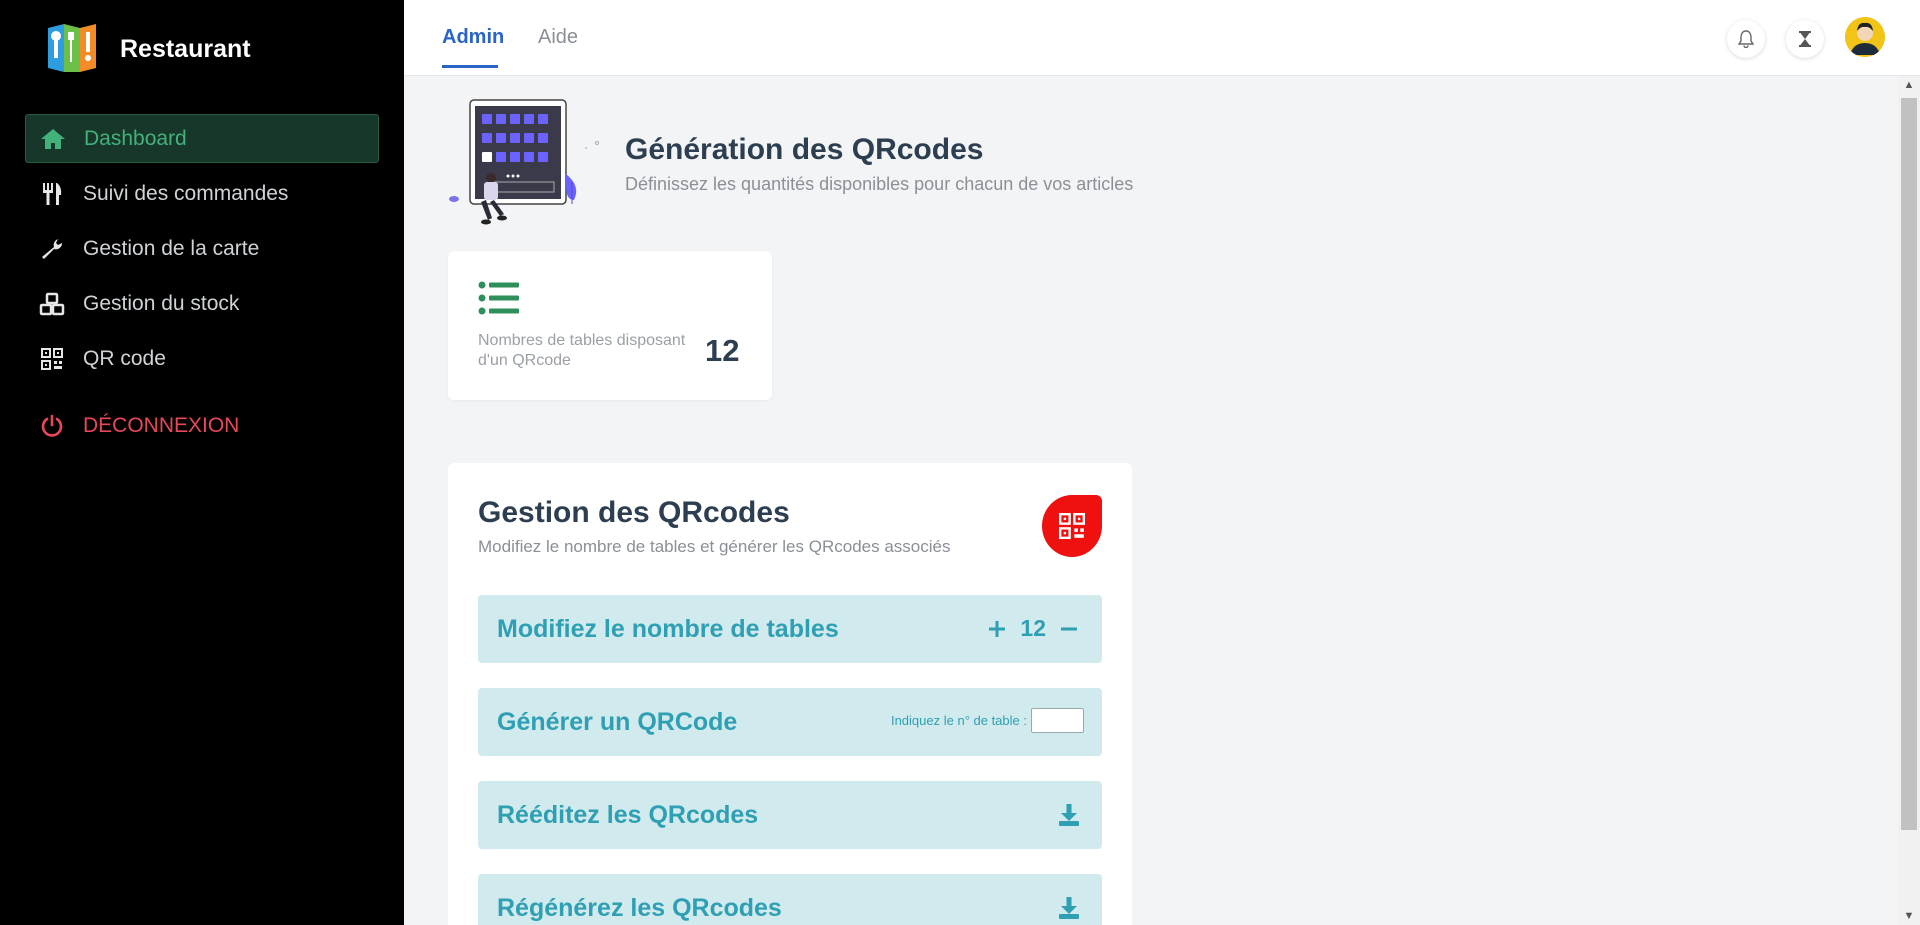  What do you see at coordinates (124, 358) in the screenshot?
I see `sidebar-item-label: QR code` at bounding box center [124, 358].